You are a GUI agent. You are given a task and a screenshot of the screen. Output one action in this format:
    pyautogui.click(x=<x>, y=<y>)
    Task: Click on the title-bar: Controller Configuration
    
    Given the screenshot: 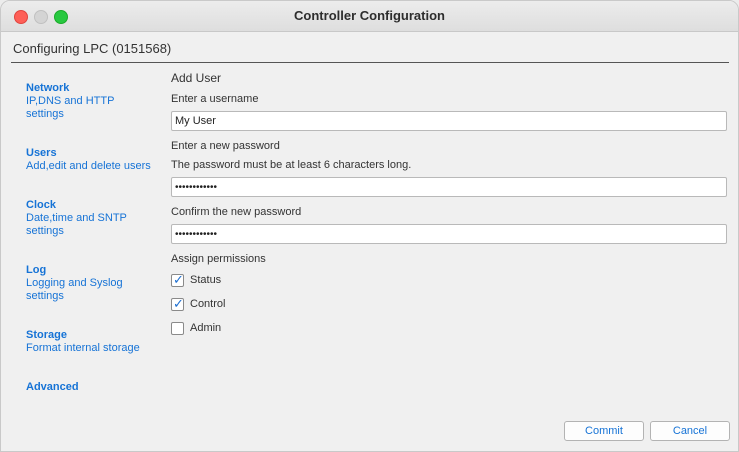 What is the action you would take?
    pyautogui.click(x=369, y=16)
    